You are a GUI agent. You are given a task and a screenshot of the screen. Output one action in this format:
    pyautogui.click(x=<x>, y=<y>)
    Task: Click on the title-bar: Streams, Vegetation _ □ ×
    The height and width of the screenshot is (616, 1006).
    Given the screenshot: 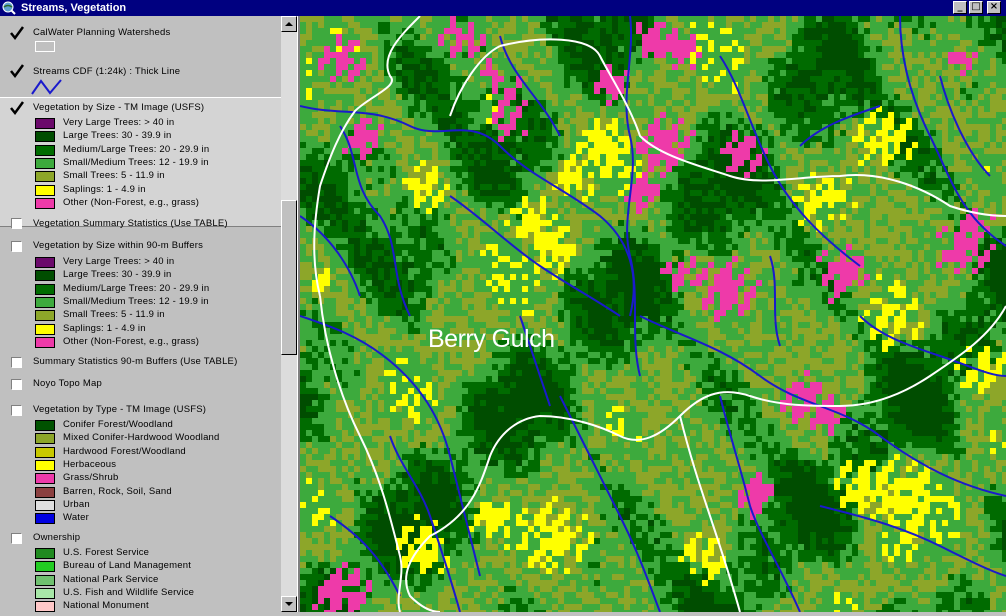 What is the action you would take?
    pyautogui.click(x=503, y=8)
    